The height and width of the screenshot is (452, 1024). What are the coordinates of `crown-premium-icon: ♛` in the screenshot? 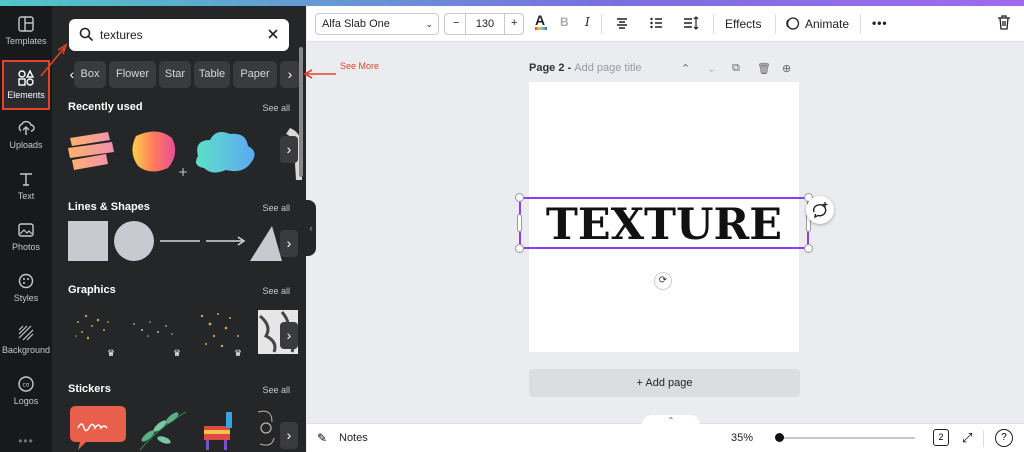 It's located at (238, 353).